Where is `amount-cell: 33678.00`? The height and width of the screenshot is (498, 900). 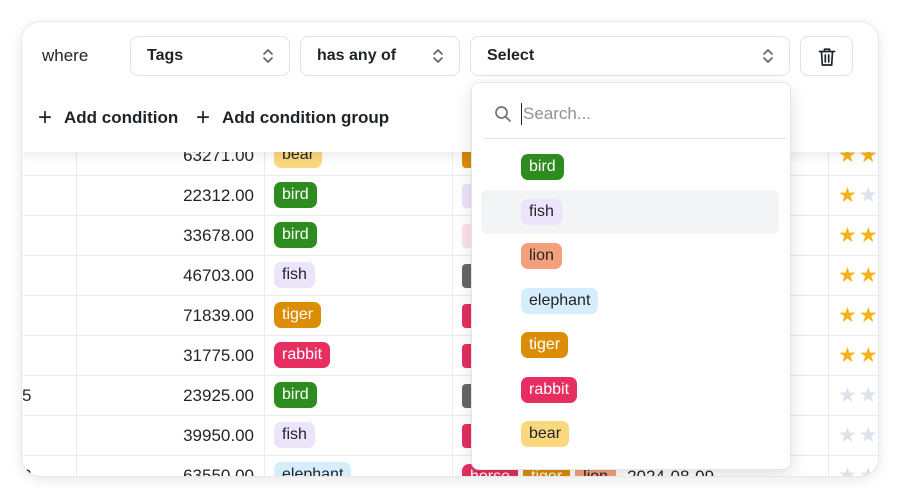
amount-cell: 33678.00 is located at coordinates (218, 235).